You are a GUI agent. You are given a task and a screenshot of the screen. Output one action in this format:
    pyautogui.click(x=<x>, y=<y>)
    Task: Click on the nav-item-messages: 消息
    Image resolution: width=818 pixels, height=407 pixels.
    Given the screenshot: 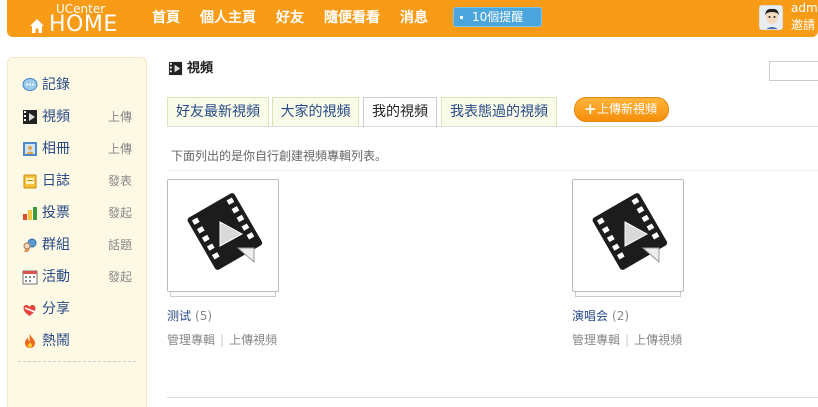 What is the action you would take?
    pyautogui.click(x=414, y=18)
    